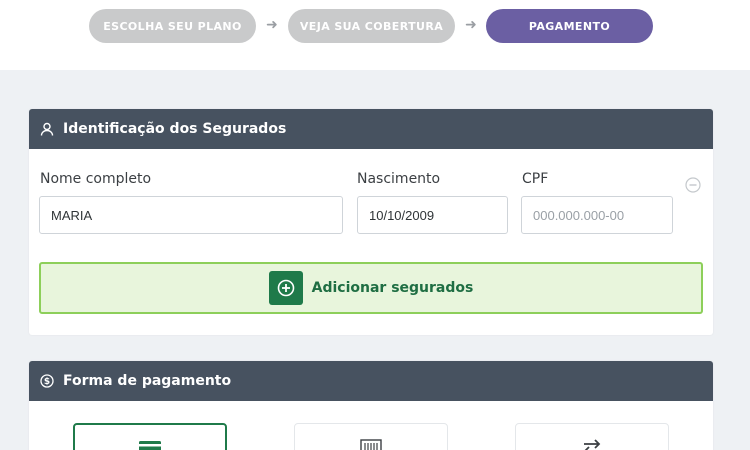 Image resolution: width=750 pixels, height=450 pixels. I want to click on add-insured-label: Adicionar segurados, so click(392, 288).